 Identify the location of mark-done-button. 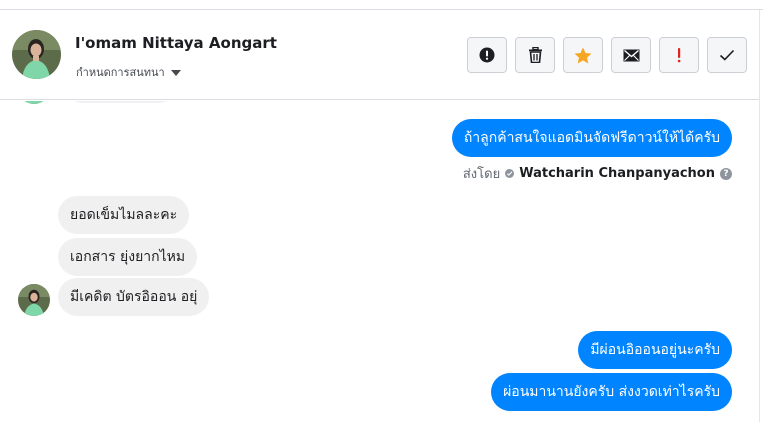
(727, 55).